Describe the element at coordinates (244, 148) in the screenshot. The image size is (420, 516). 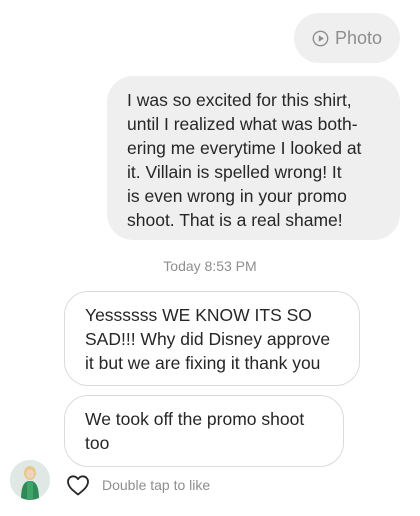
I see `message-line: ering me everytime I looked at` at that location.